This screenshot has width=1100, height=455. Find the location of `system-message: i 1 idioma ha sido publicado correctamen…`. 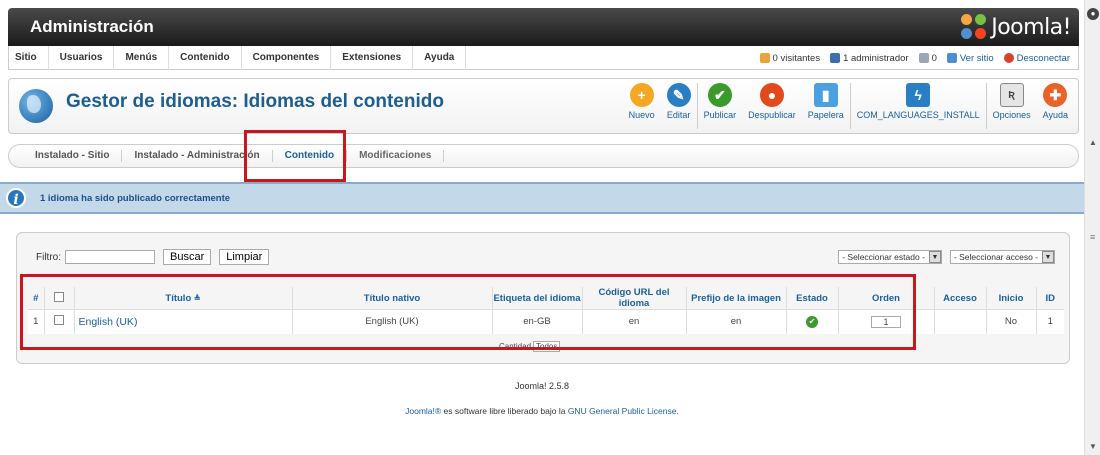

system-message: i 1 idioma ha sido publicado correctamen… is located at coordinates (542, 198).